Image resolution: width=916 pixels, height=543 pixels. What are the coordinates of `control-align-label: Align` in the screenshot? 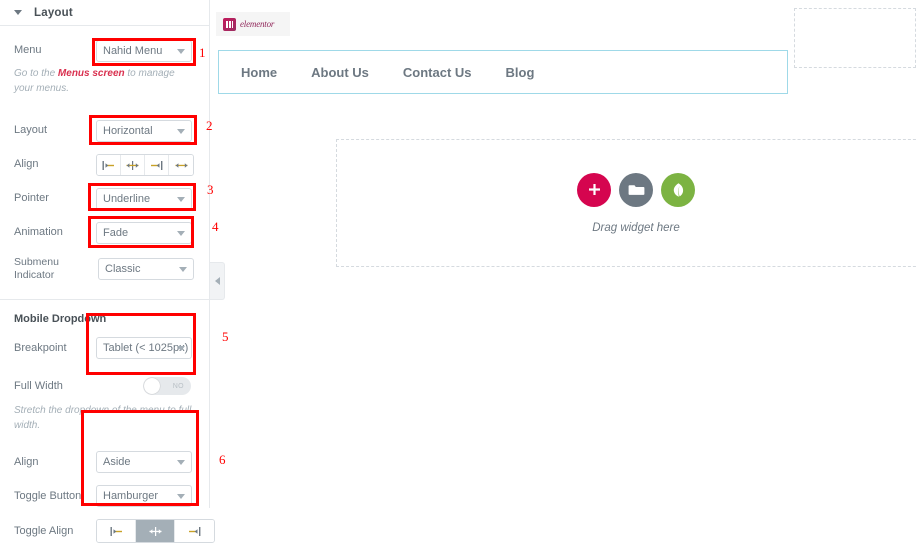 It's located at (26, 164).